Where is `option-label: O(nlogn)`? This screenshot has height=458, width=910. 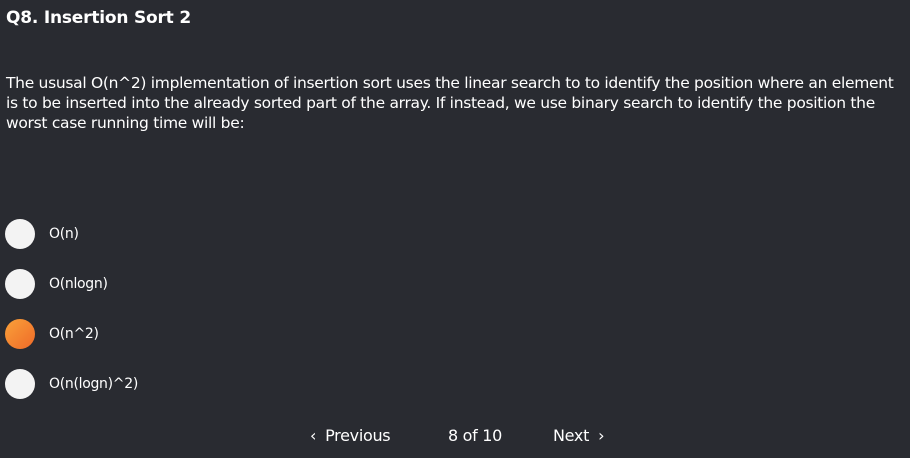
option-label: O(nlogn) is located at coordinates (78, 284).